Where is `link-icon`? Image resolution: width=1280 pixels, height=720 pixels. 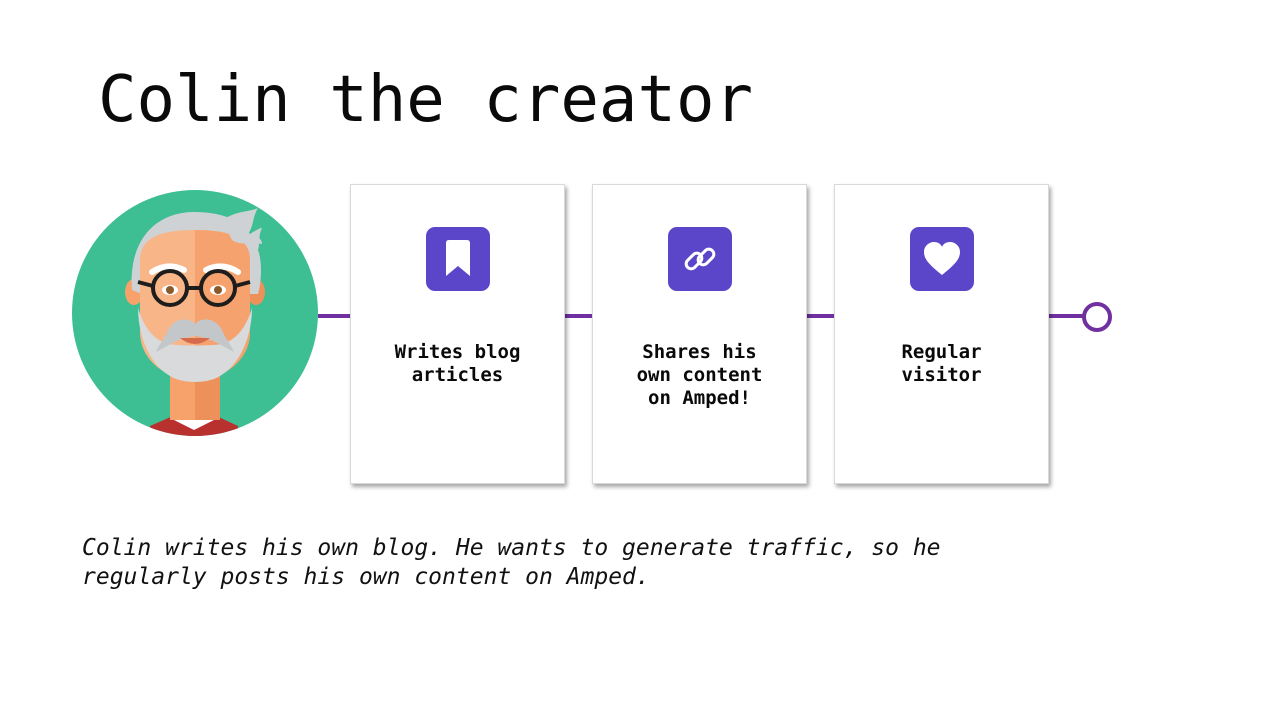 link-icon is located at coordinates (699, 259).